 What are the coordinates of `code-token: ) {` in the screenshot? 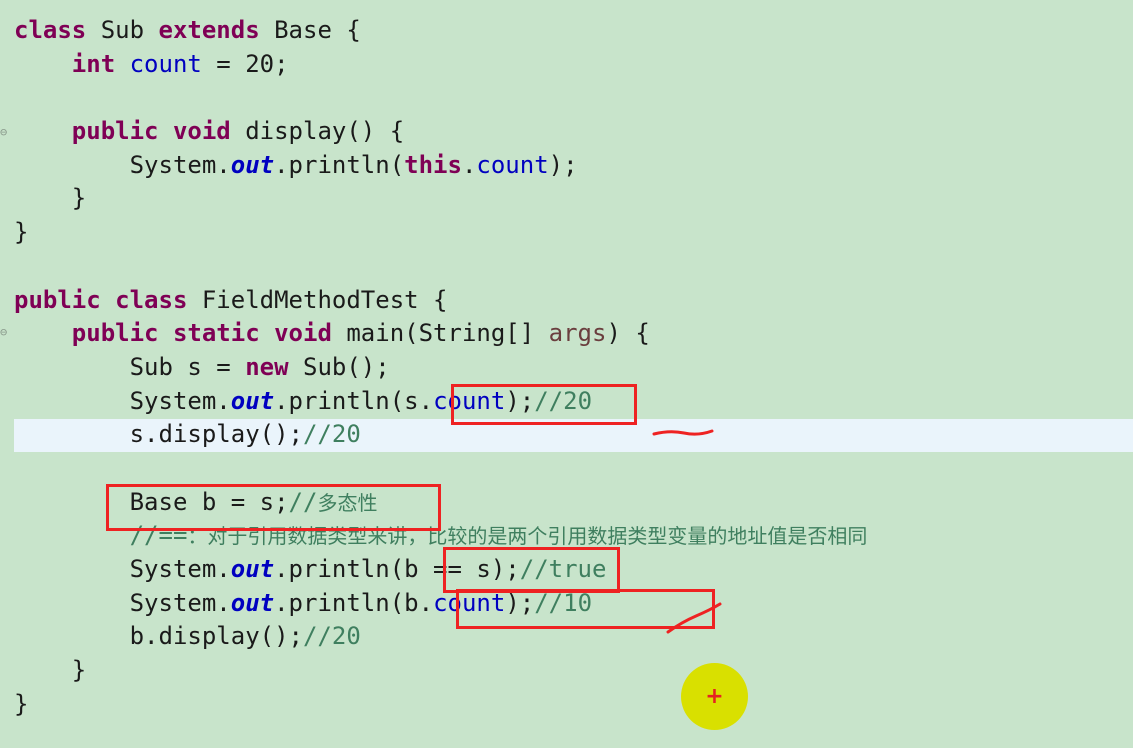 It's located at (628, 333).